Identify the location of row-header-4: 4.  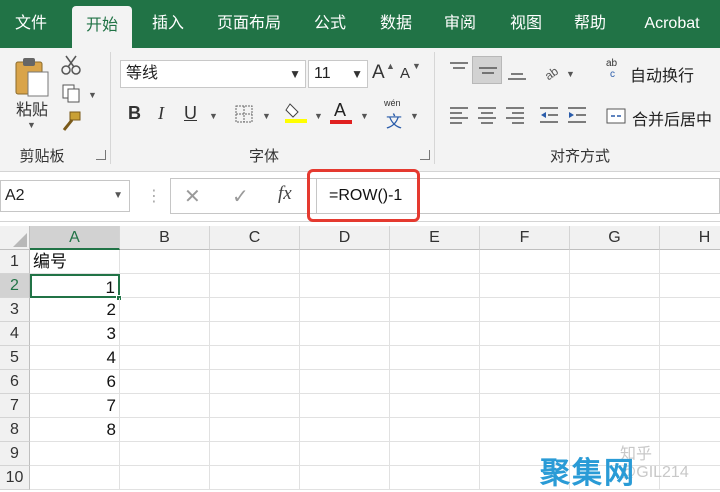
(15, 334).